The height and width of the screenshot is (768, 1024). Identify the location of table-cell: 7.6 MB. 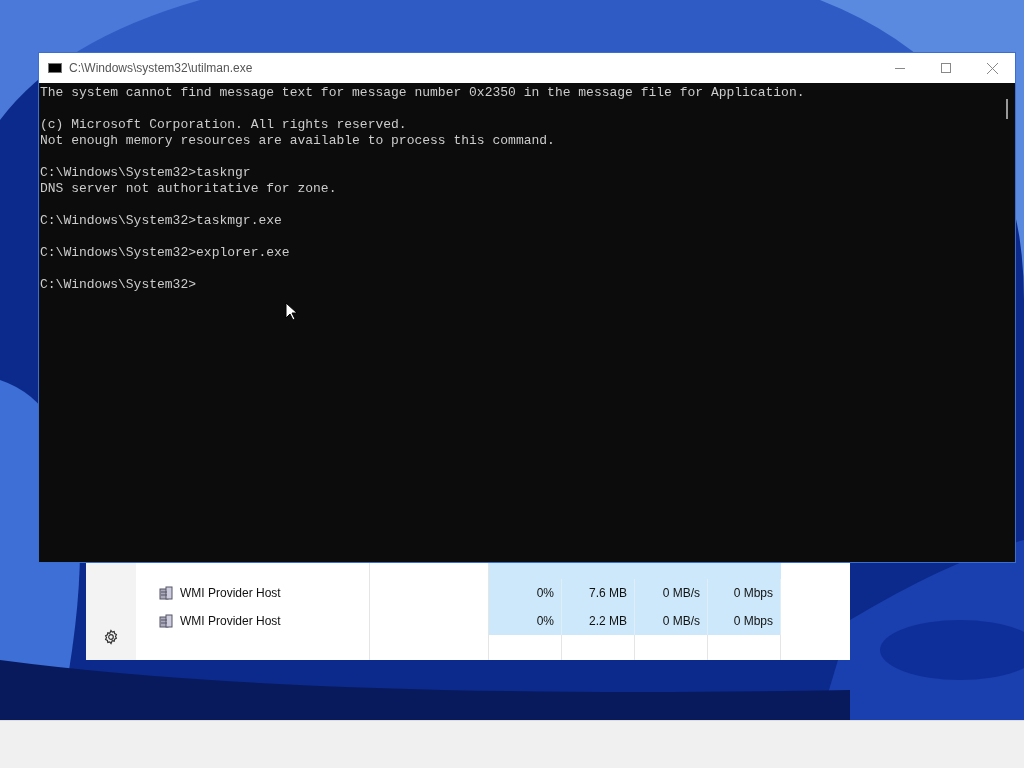
(598, 593).